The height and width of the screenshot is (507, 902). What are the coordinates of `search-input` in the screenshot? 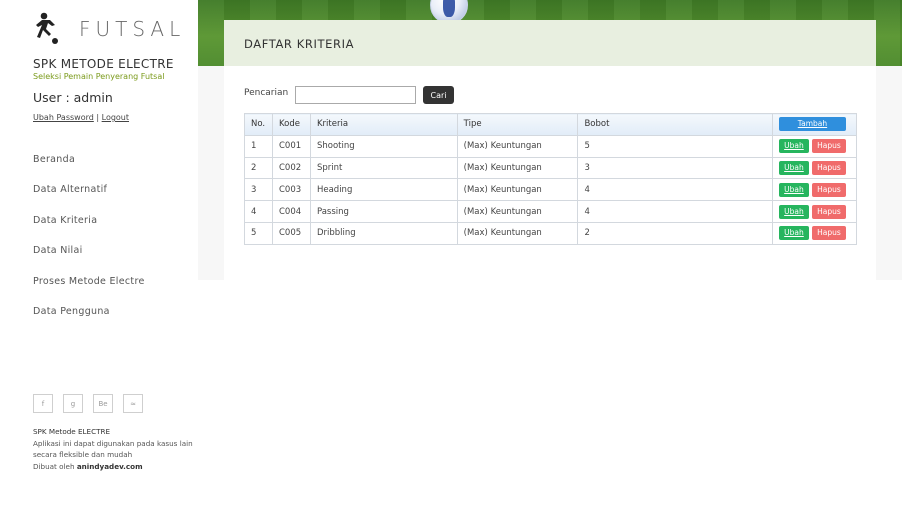 It's located at (355, 95).